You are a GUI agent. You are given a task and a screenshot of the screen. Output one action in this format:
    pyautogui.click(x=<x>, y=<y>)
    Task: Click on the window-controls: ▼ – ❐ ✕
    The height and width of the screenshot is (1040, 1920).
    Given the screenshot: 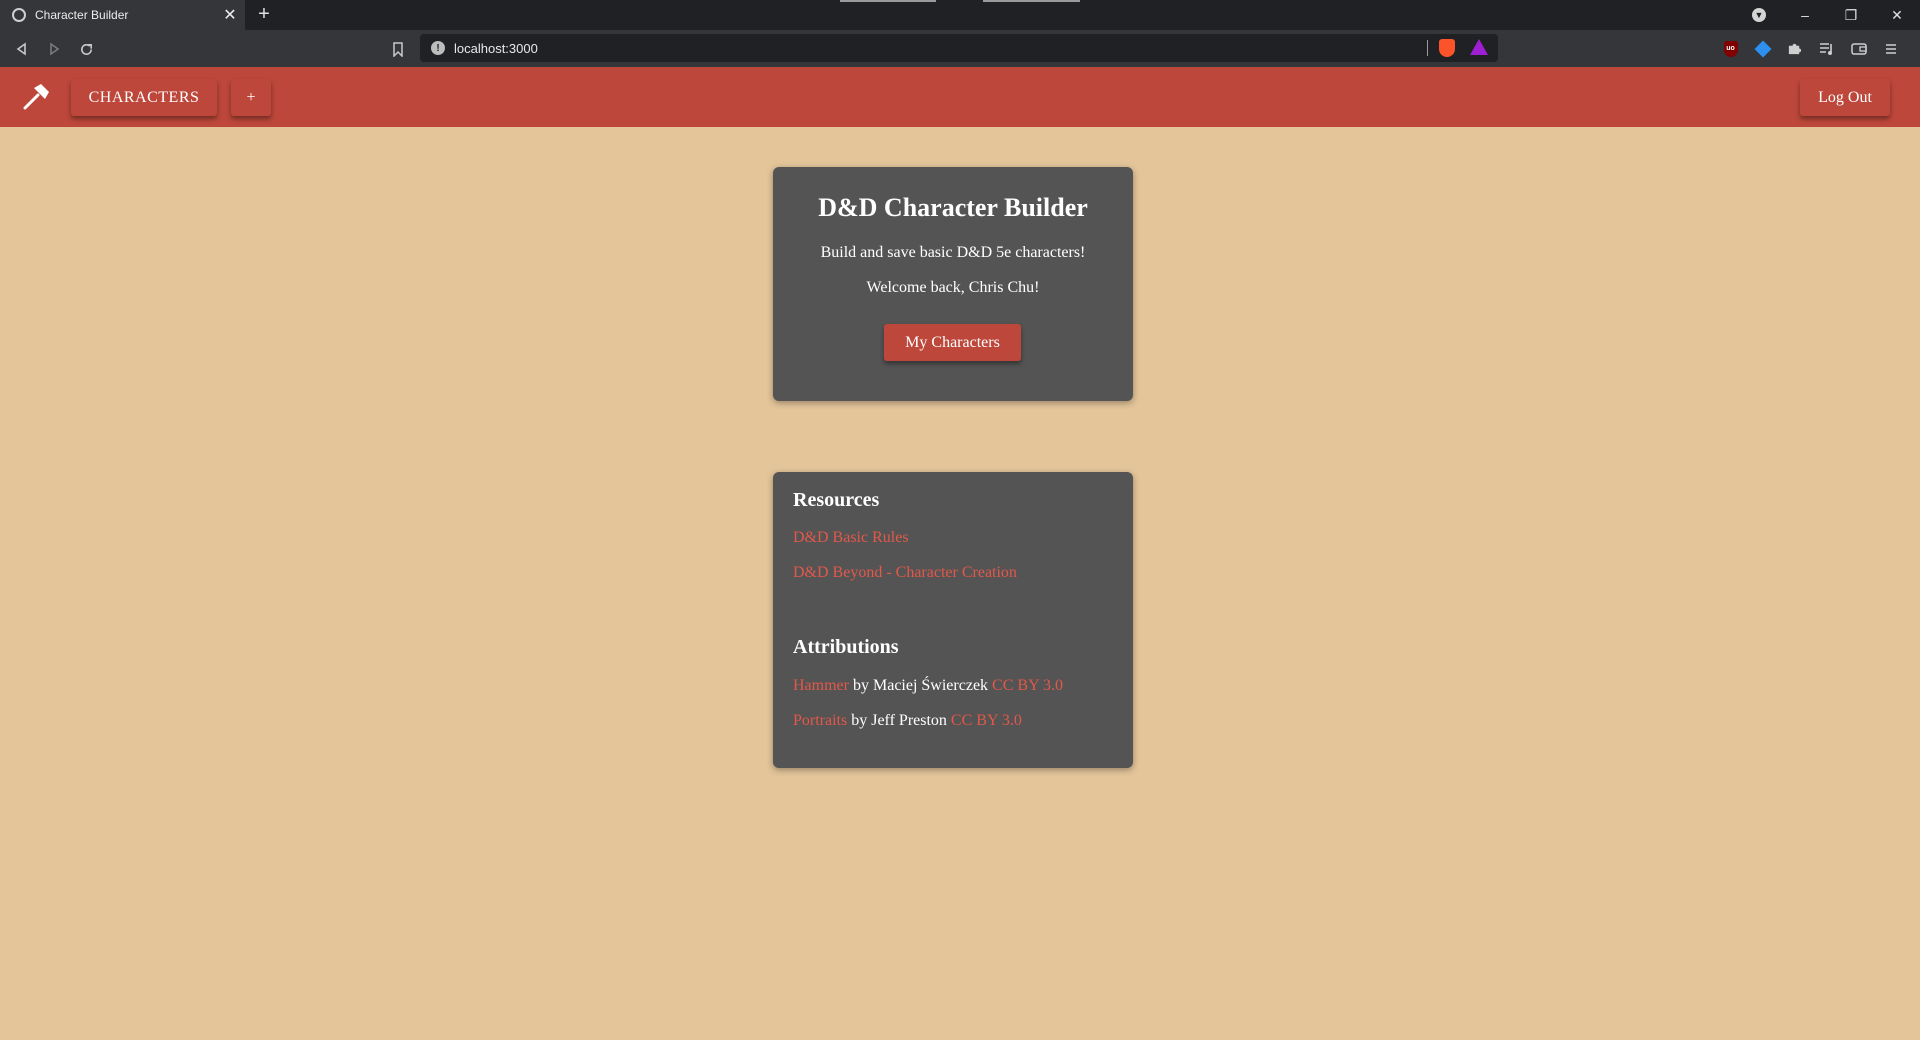 What is the action you would take?
    pyautogui.click(x=1828, y=15)
    